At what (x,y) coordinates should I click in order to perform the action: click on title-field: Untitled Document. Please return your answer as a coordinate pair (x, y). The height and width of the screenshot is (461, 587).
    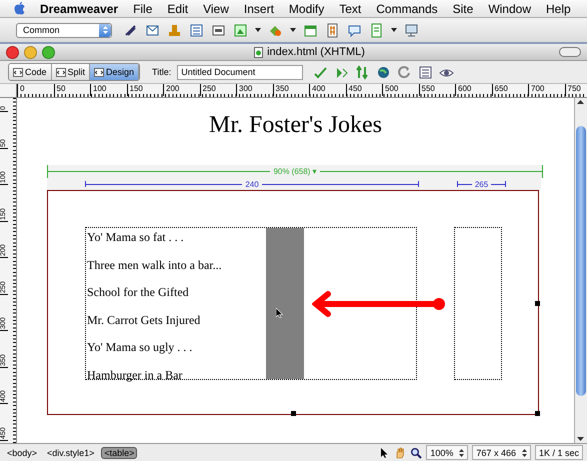
    Looking at the image, I should click on (240, 72).